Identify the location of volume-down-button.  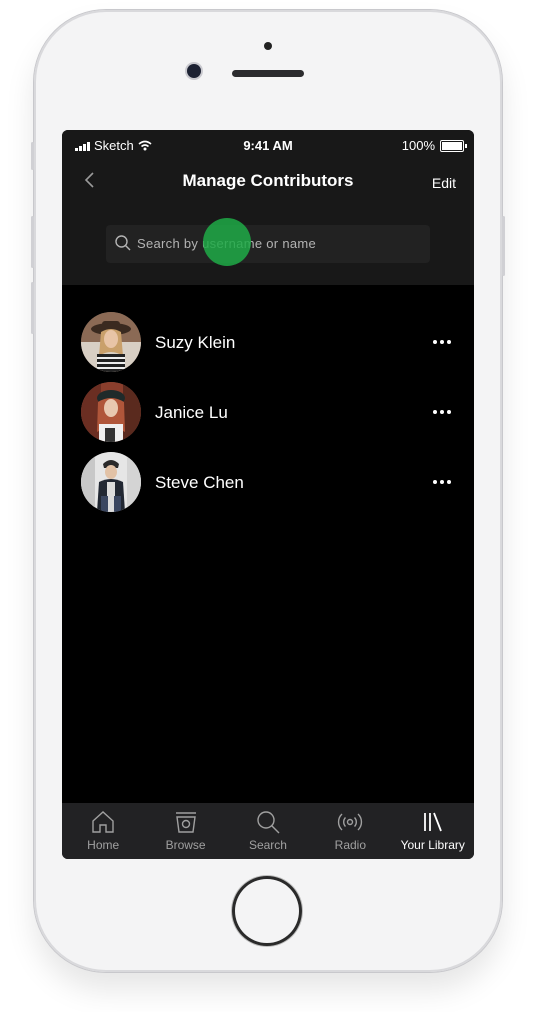
(32, 308).